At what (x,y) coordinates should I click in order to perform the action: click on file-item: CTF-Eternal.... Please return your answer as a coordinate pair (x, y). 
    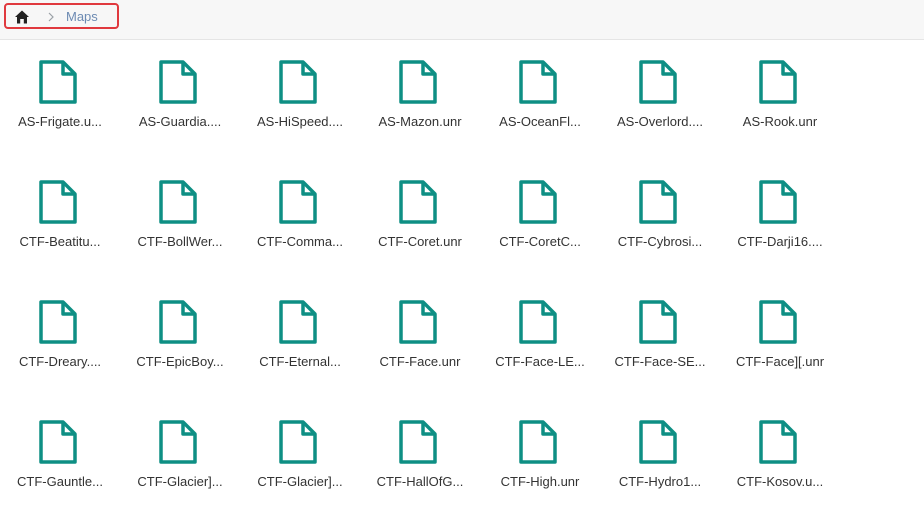
    Looking at the image, I should click on (300, 351).